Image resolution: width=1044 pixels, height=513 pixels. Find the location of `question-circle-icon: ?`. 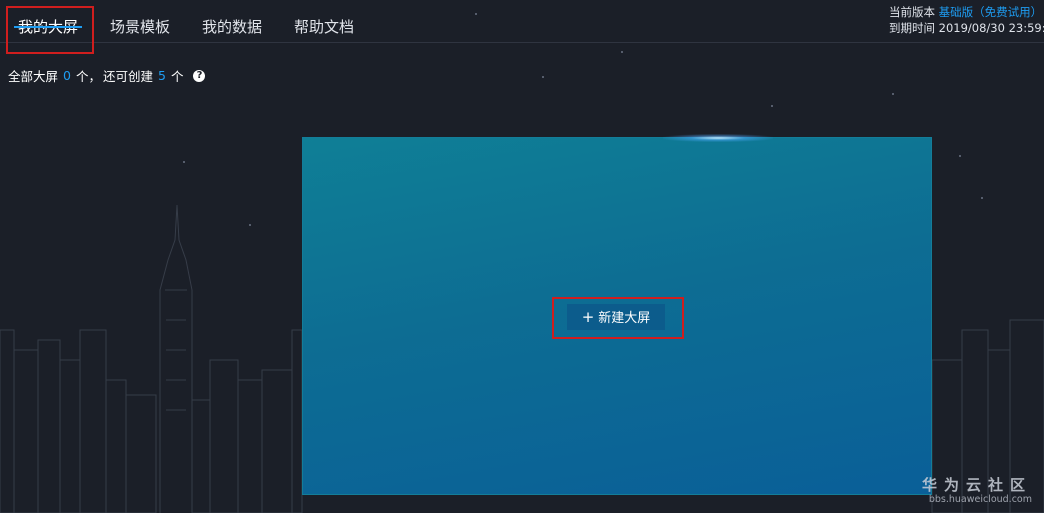

question-circle-icon: ? is located at coordinates (199, 75).